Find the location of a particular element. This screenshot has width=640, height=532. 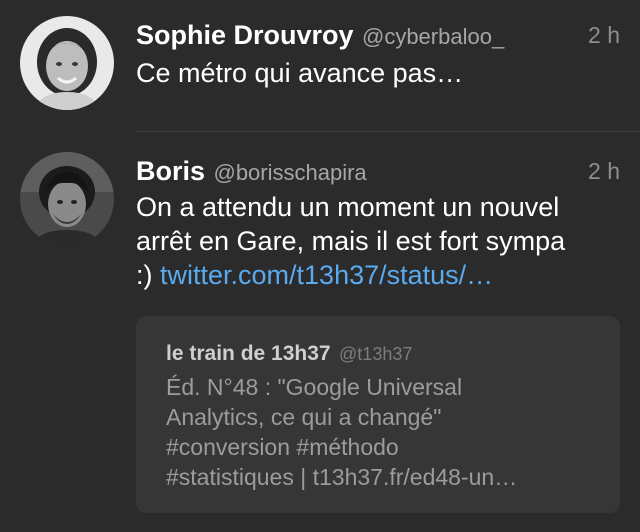

tweet-text-line: arrêt en Gare, mais il est fort sympa is located at coordinates (351, 241).